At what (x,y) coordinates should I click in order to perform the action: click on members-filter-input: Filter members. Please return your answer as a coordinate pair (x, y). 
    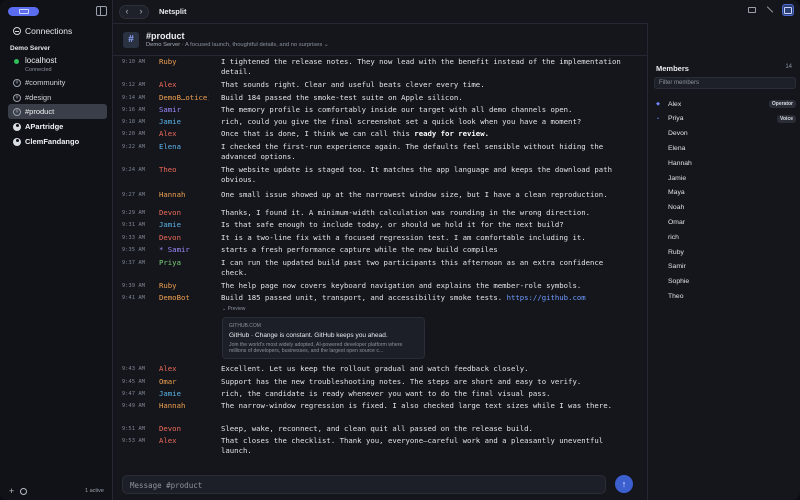
    Looking at the image, I should click on (725, 83).